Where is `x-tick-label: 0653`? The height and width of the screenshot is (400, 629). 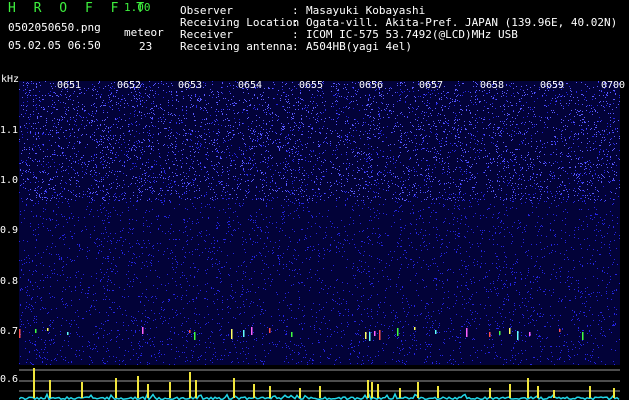
x-tick-label: 0653 is located at coordinates (190, 85).